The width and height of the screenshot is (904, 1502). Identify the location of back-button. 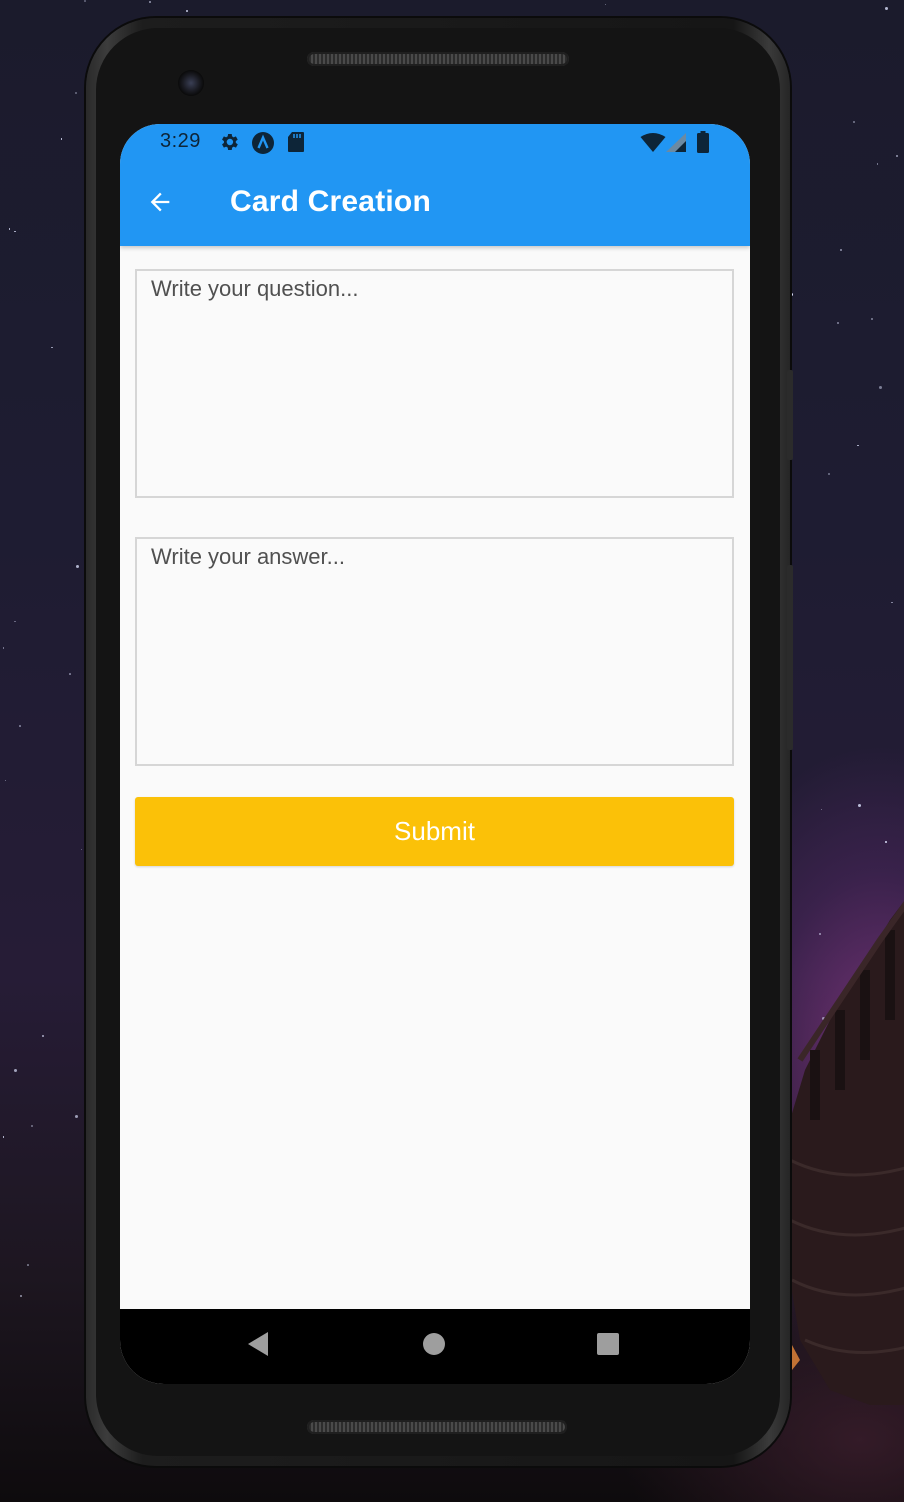
(160, 204).